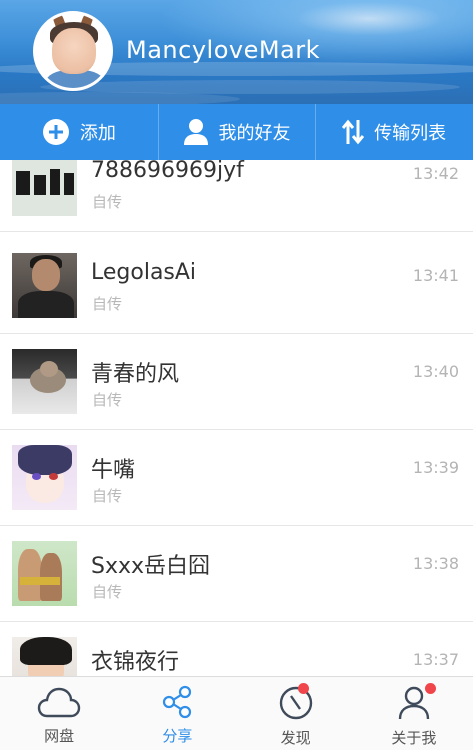  Describe the element at coordinates (195, 132) in the screenshot. I see `person-icon` at that location.